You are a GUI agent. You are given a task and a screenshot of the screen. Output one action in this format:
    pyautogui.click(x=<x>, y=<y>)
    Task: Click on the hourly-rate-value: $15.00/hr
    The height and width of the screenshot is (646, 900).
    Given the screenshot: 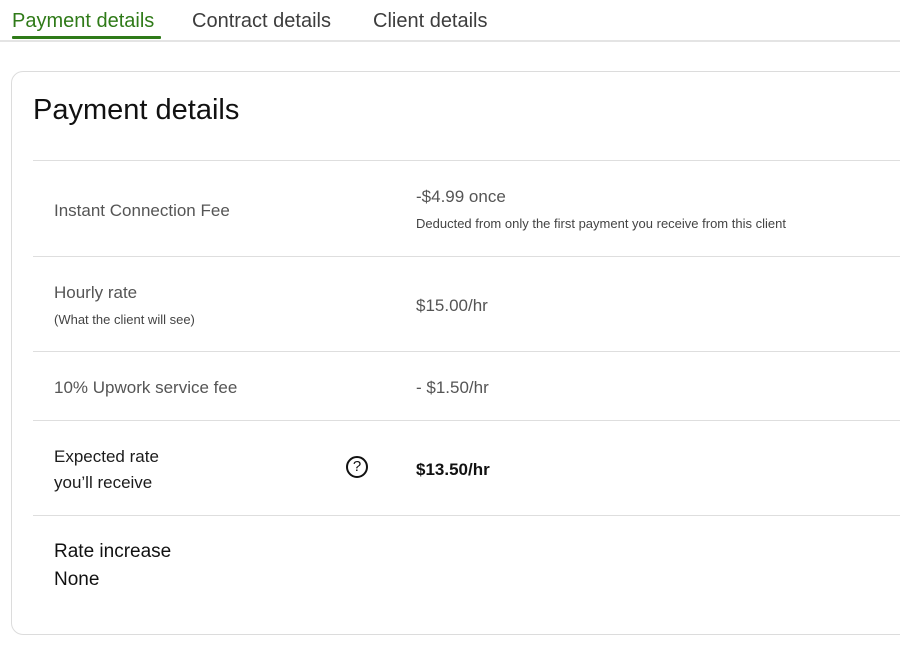 What is the action you would take?
    pyautogui.click(x=452, y=305)
    